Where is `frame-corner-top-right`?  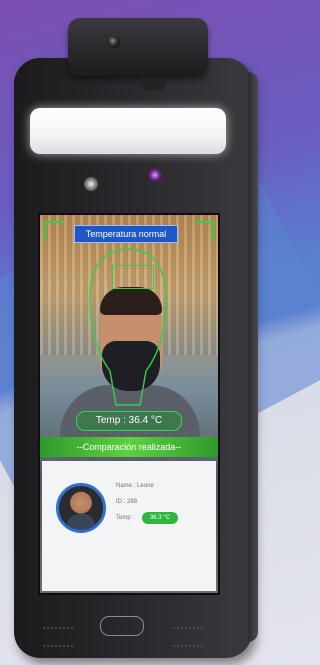 frame-corner-top-right is located at coordinates (204, 231).